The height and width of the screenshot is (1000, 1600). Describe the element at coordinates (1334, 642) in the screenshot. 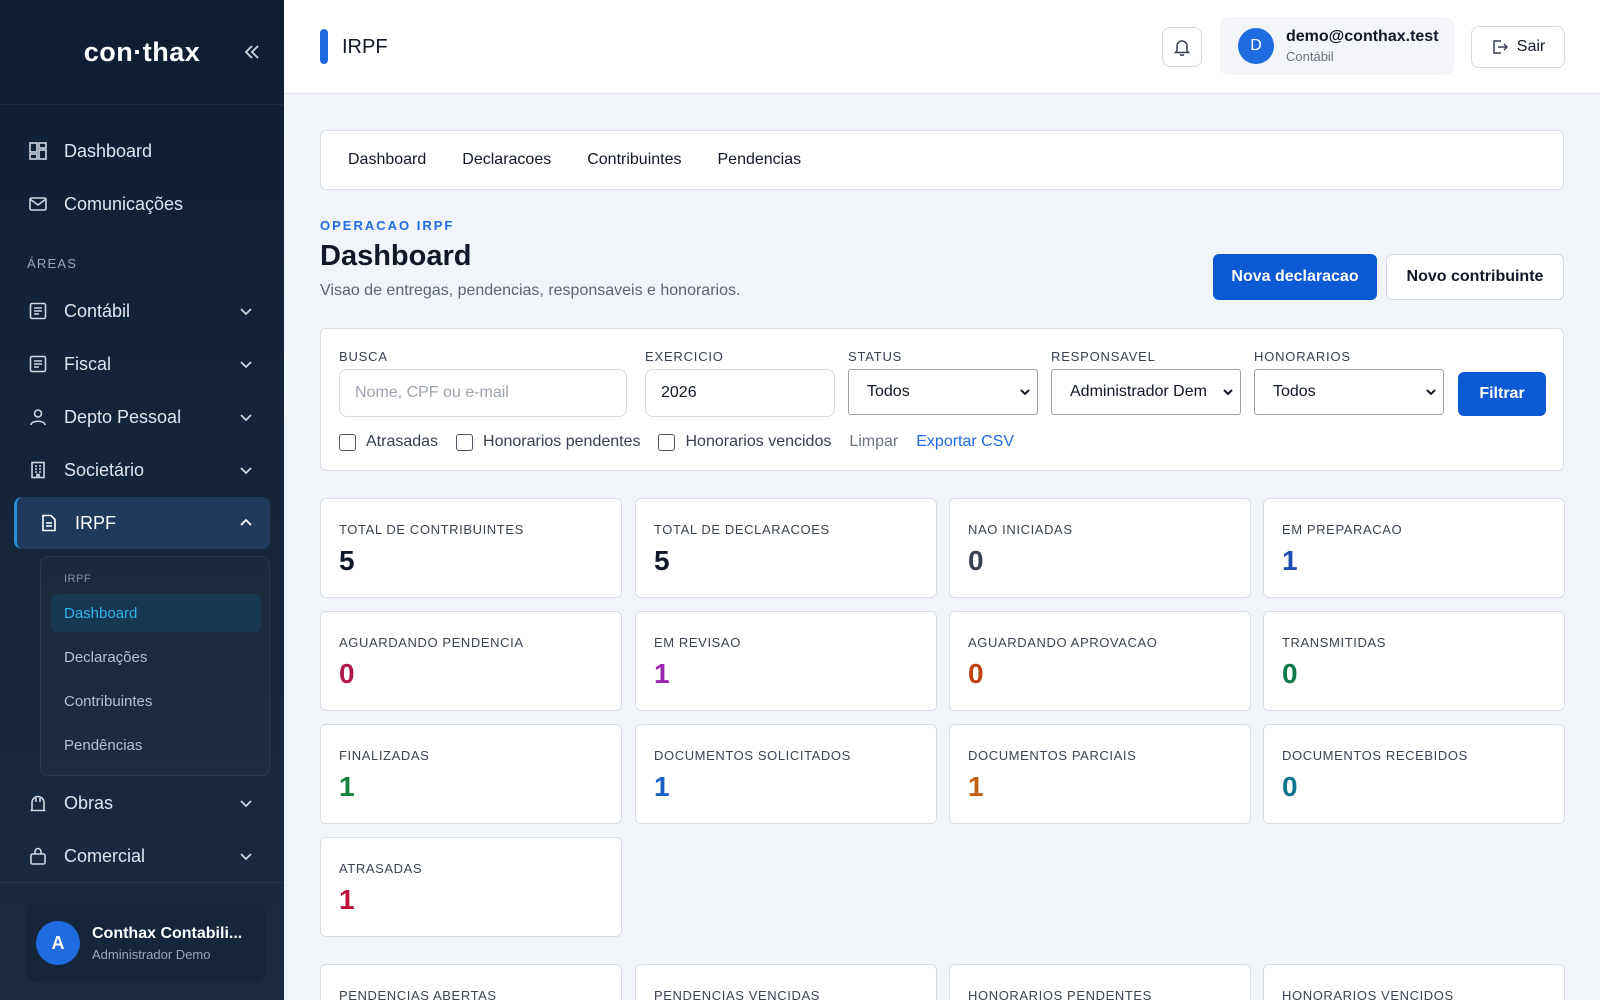

I see `stat-label: TRANSMITIDAS` at that location.